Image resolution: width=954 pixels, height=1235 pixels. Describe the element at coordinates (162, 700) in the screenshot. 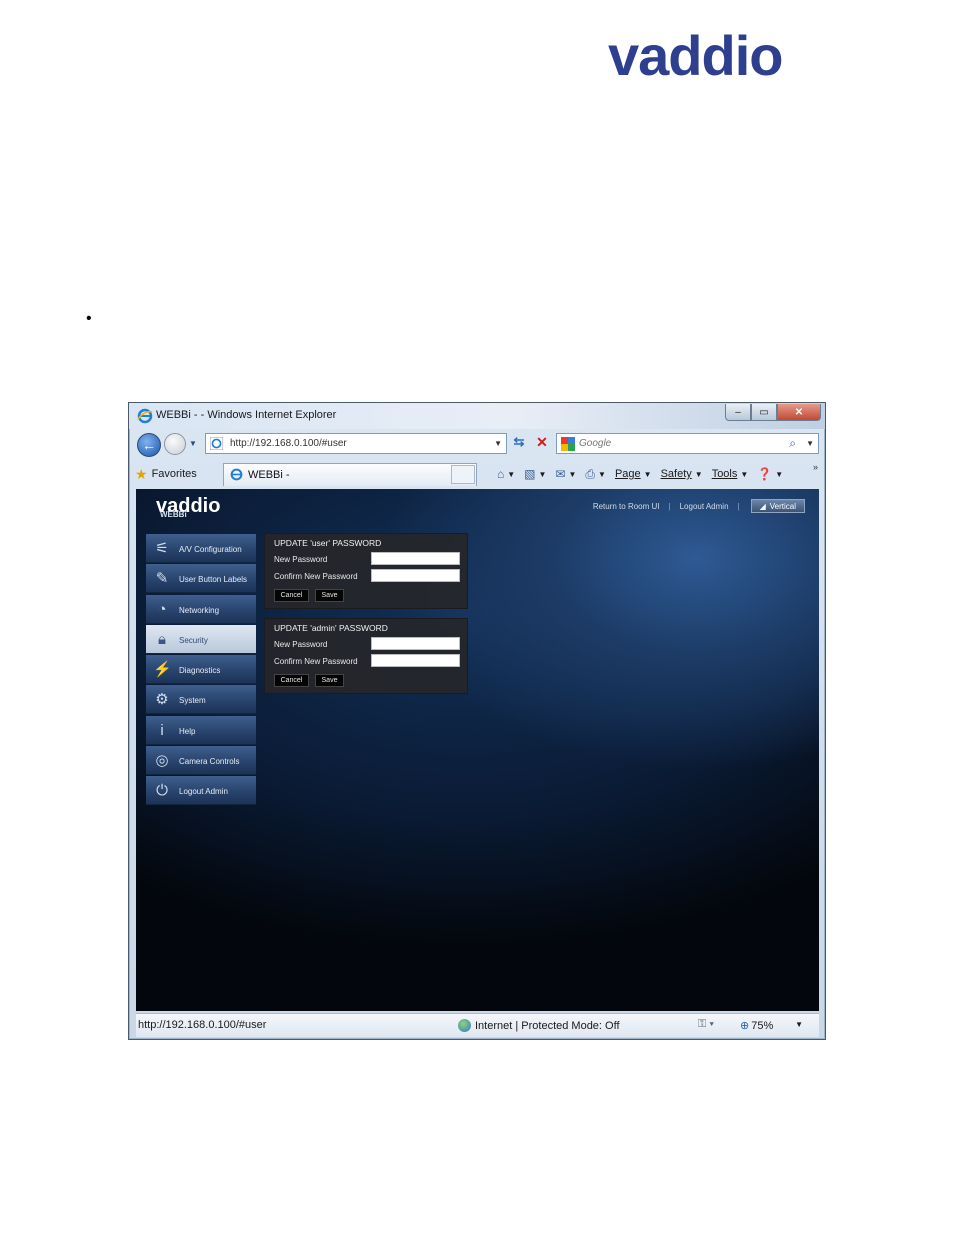

I see `gear-icon: ⚙` at that location.